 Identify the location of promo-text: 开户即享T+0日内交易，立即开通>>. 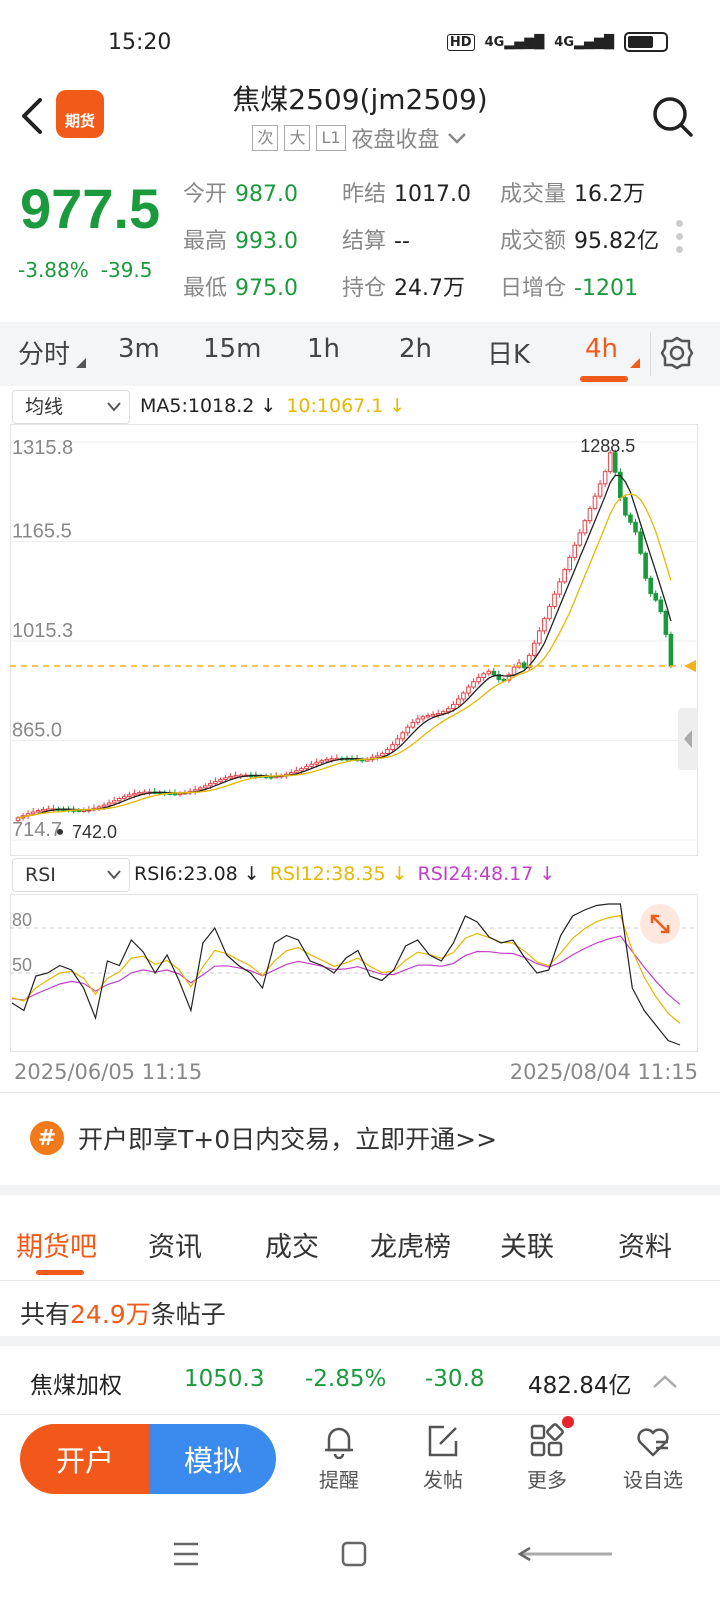
(288, 1139).